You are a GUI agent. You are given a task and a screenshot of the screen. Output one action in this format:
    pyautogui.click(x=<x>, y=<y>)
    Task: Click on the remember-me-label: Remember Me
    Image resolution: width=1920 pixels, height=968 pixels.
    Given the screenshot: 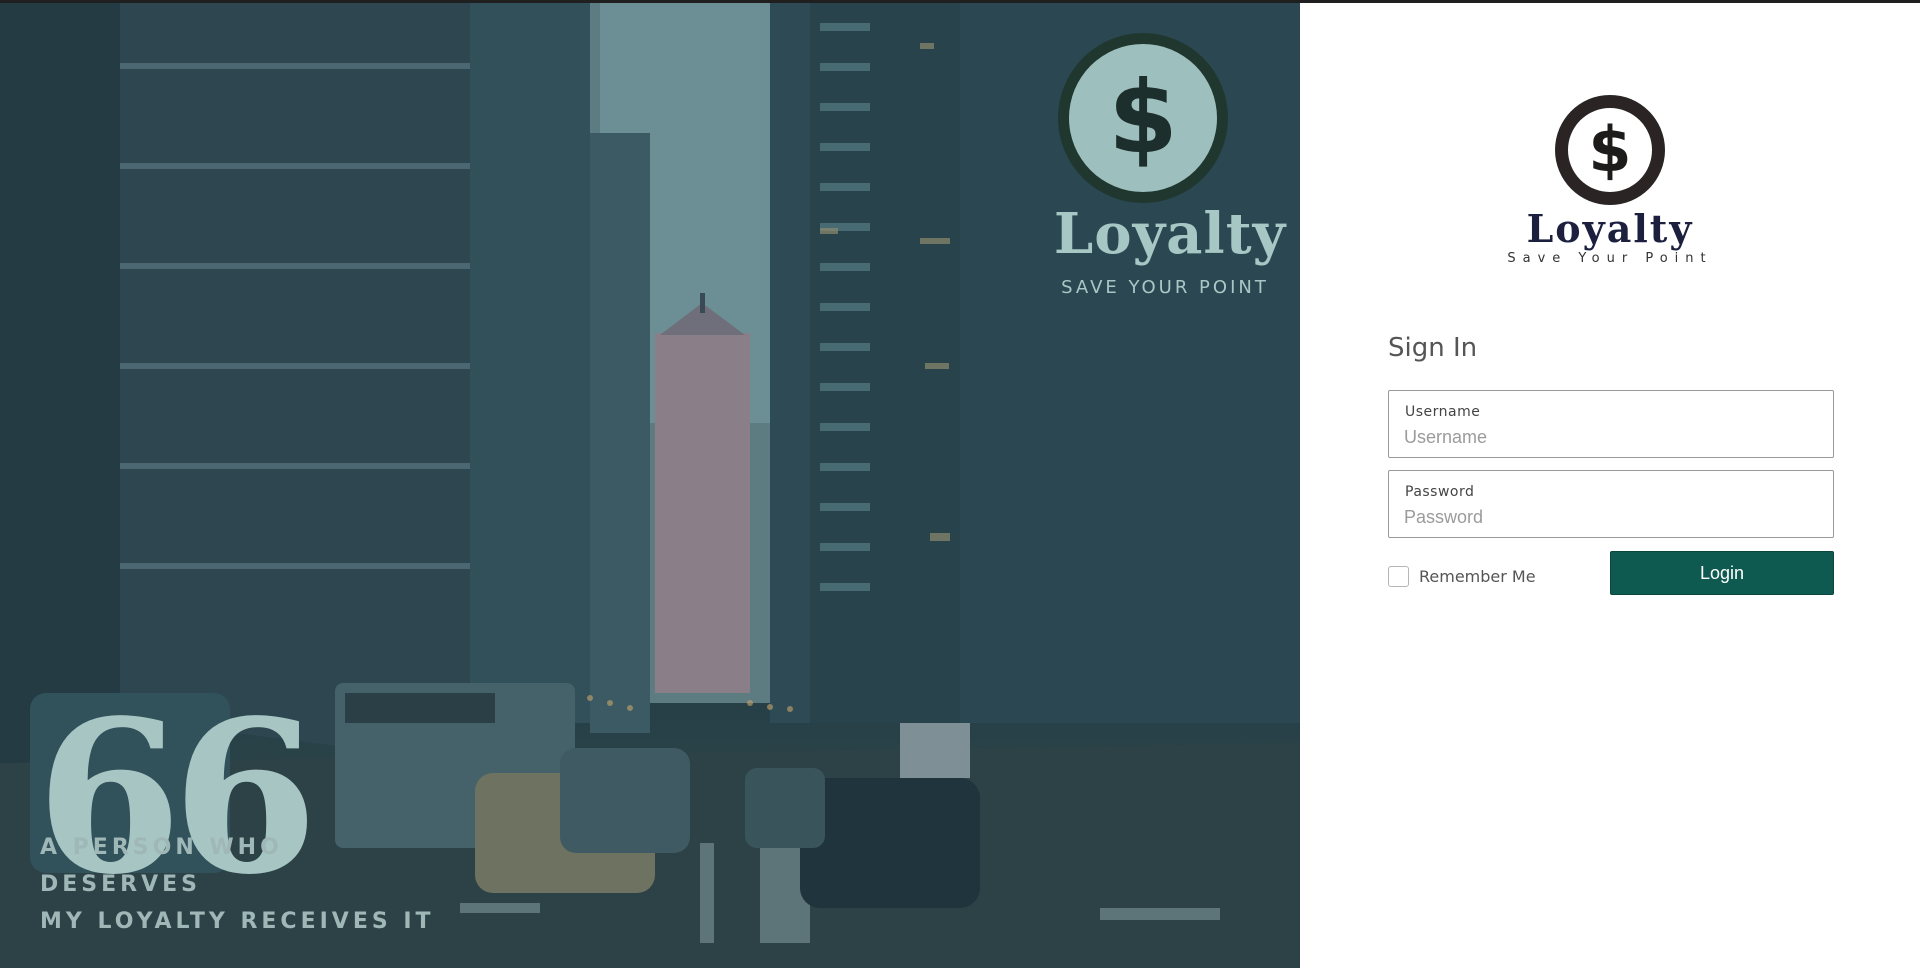 What is the action you would take?
    pyautogui.click(x=1477, y=576)
    